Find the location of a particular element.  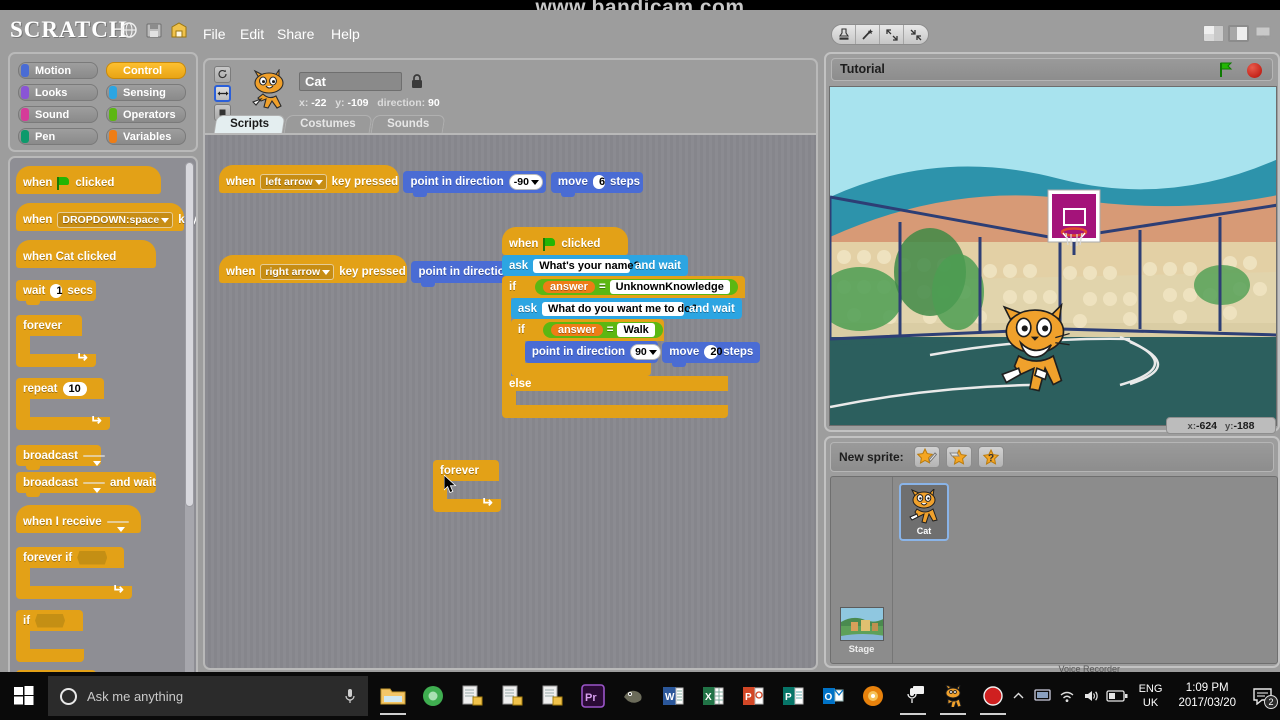

palette-block-when-flag-clicked: when clicked is located at coordinates (88, 180).